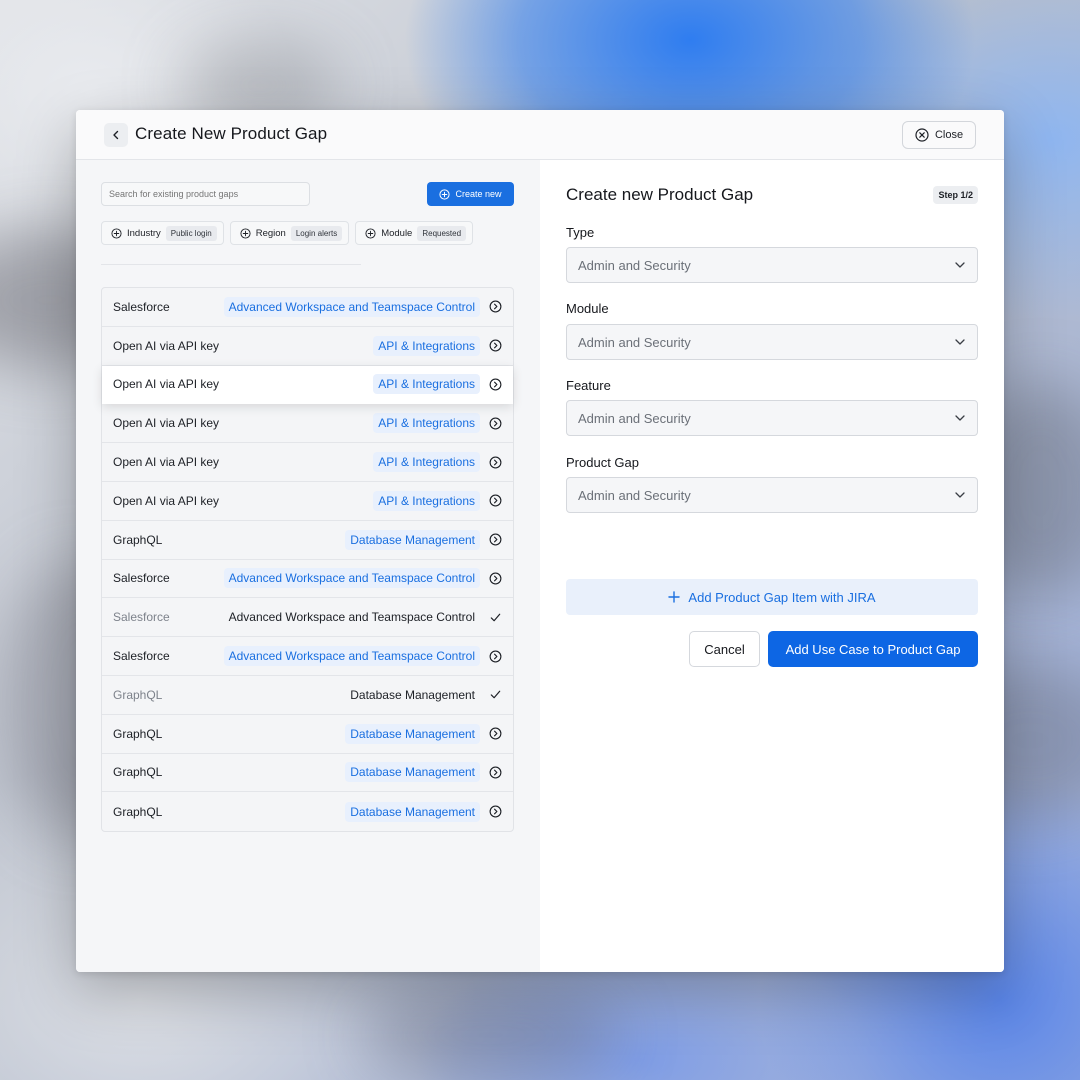 The height and width of the screenshot is (1080, 1080). Describe the element at coordinates (602, 462) in the screenshot. I see `product-gap-label: Product Gap` at that location.